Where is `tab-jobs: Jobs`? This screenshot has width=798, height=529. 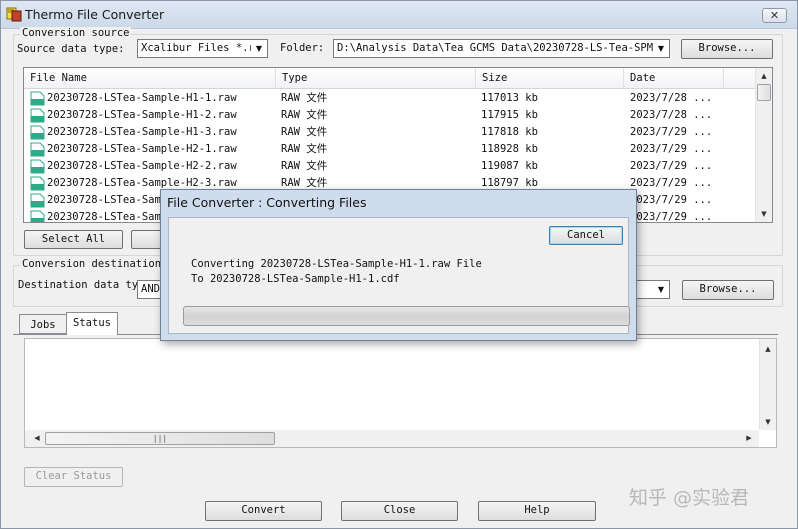 tab-jobs: Jobs is located at coordinates (43, 324).